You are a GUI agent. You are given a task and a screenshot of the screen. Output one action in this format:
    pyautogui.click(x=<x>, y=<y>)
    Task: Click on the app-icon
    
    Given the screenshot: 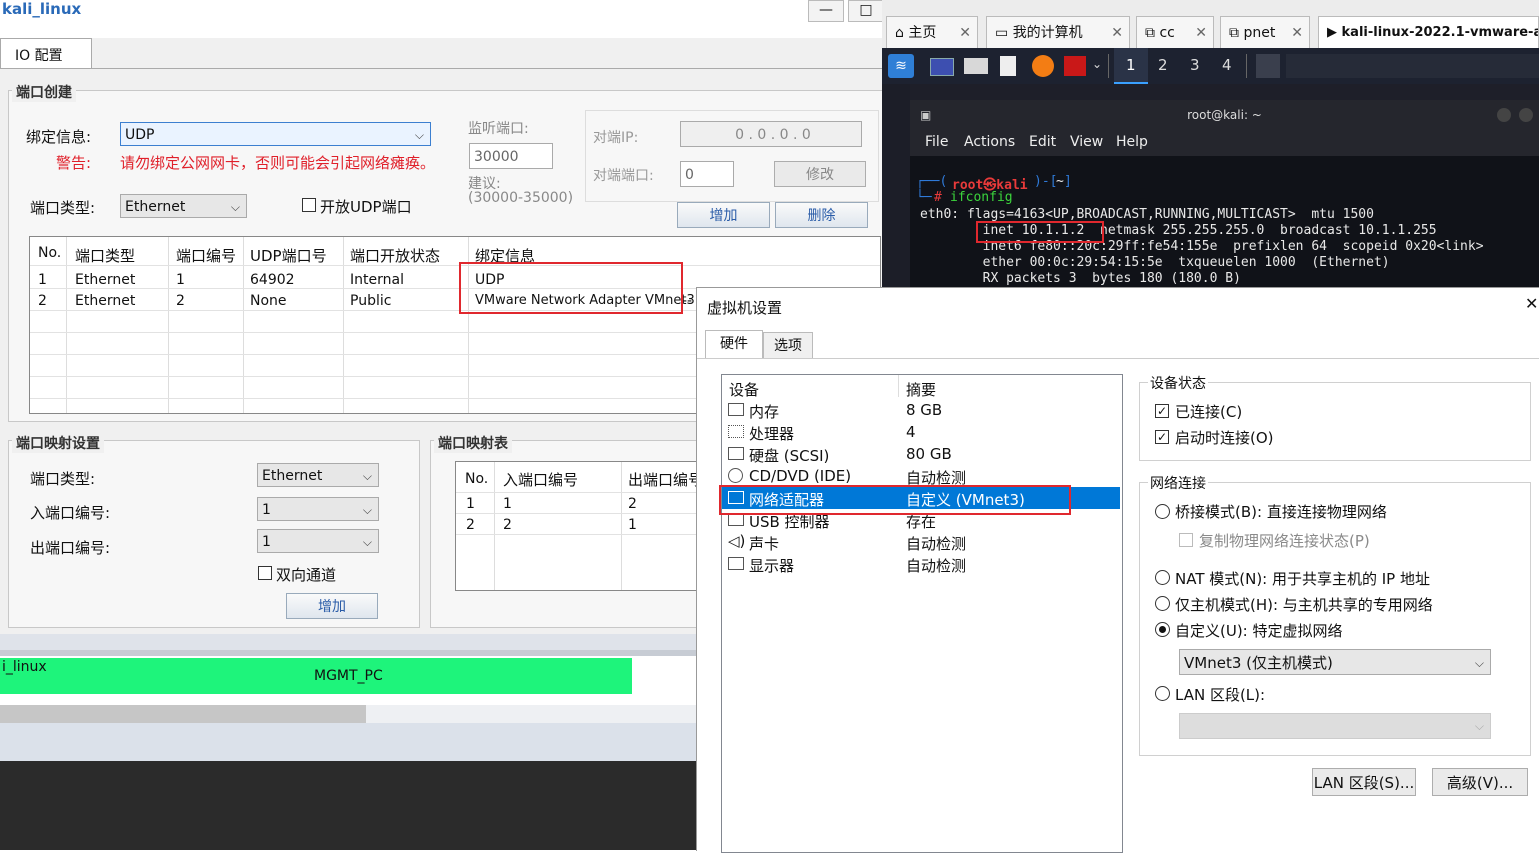 What is the action you would take?
    pyautogui.click(x=1075, y=66)
    